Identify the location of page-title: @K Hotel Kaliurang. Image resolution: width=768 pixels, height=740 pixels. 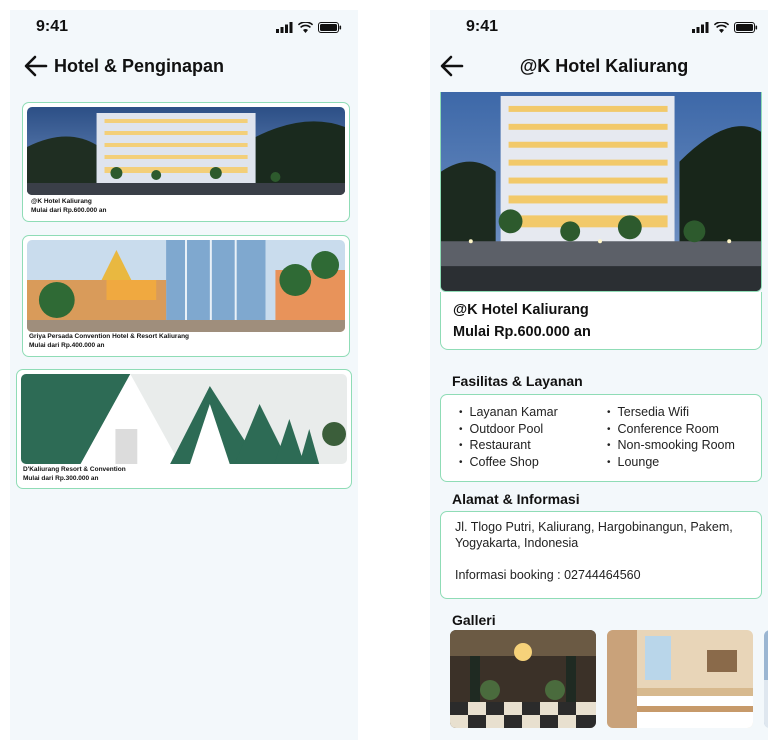
(604, 66).